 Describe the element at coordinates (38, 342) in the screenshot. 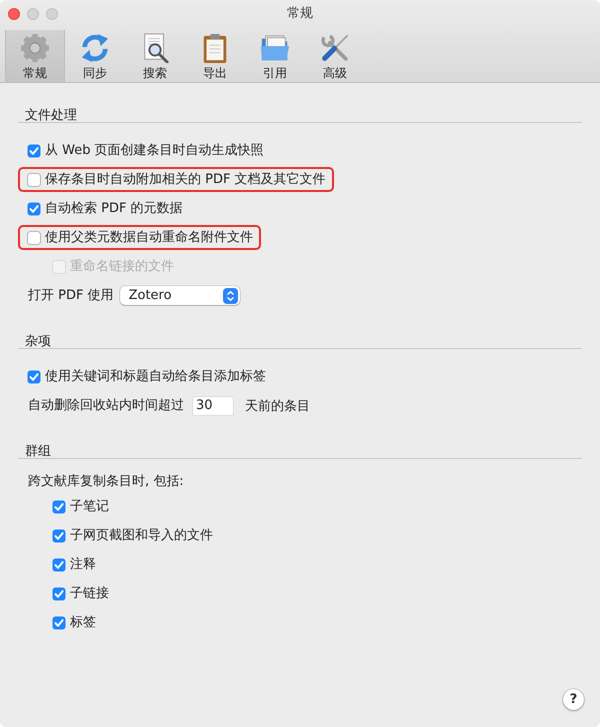

I see `section-title: 杂项` at that location.